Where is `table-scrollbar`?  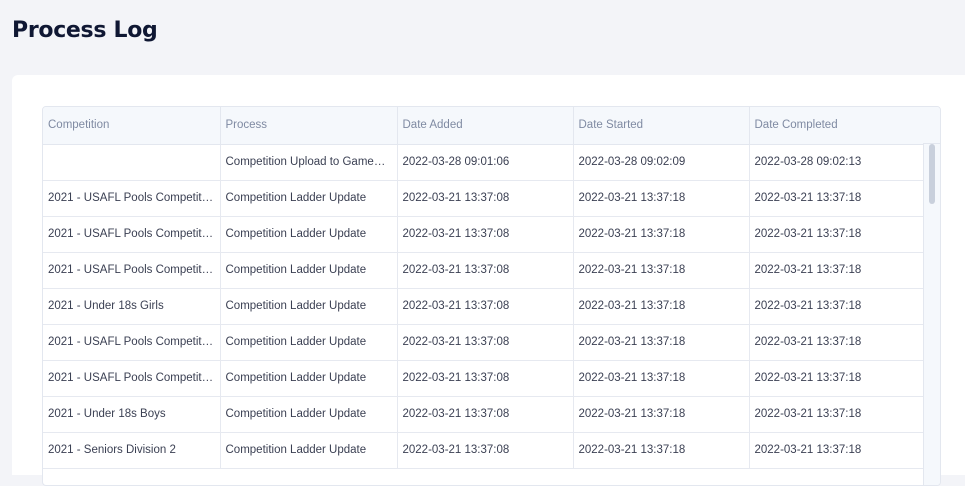
table-scrollbar is located at coordinates (931, 314).